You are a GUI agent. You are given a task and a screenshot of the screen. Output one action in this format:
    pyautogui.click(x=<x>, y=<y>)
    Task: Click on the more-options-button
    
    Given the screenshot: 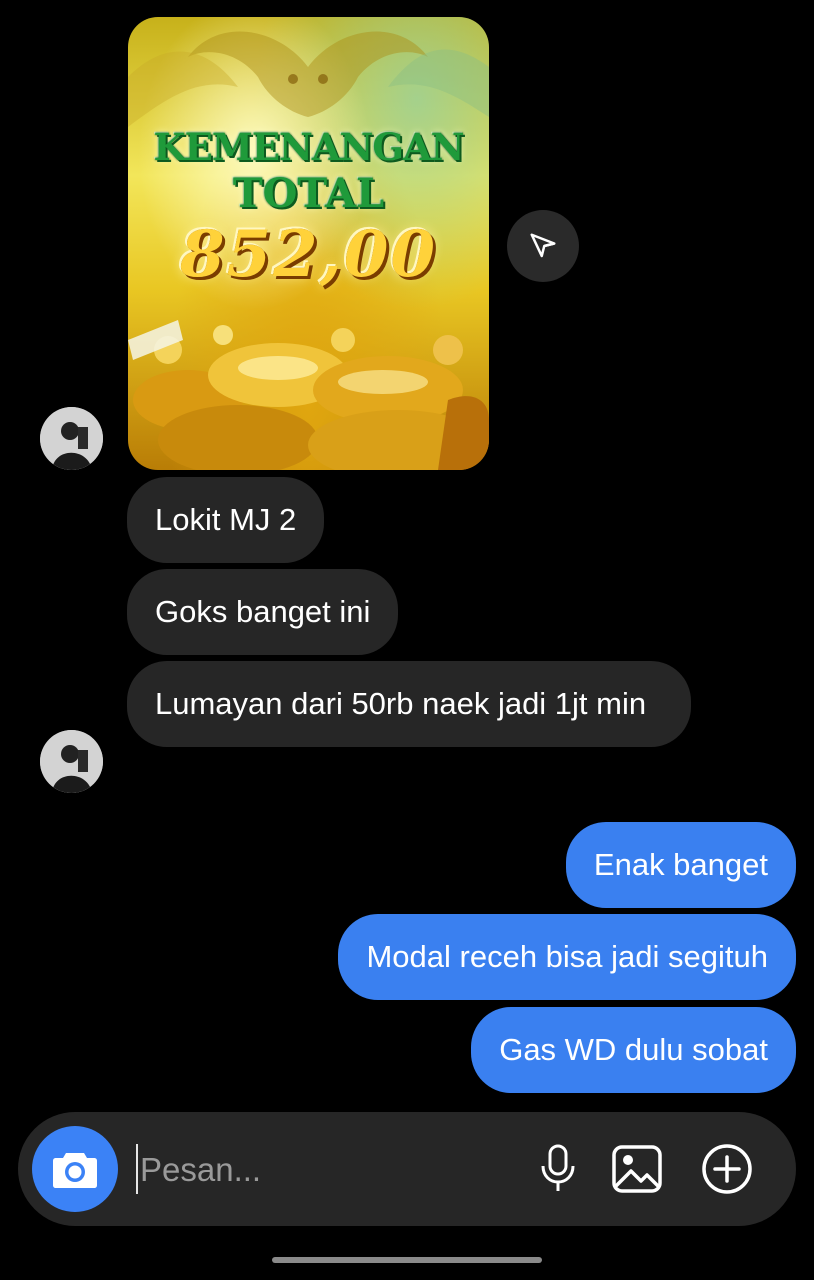 What is the action you would take?
    pyautogui.click(x=727, y=1169)
    